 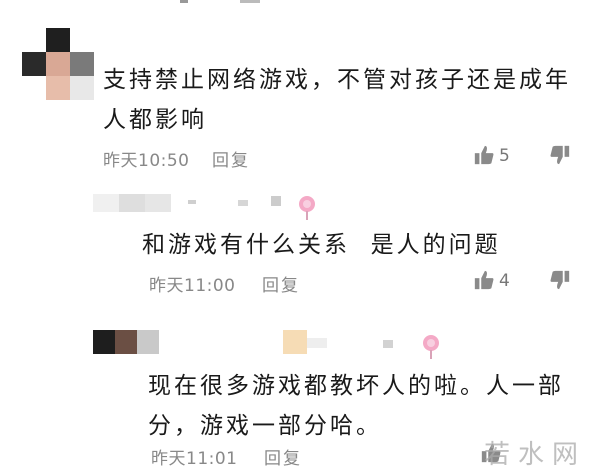 What do you see at coordinates (62, 64) in the screenshot?
I see `avatar` at bounding box center [62, 64].